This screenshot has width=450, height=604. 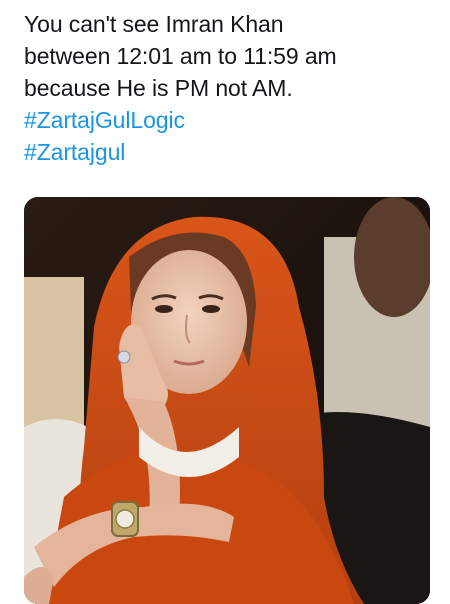 I want to click on tweet-text-line-2: between 12:01 am to 11:59 am, so click(x=180, y=56).